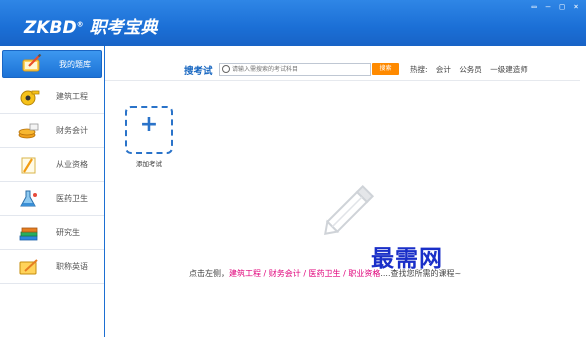 The image size is (586, 337). Describe the element at coordinates (291, 69) in the screenshot. I see `search-input` at that location.